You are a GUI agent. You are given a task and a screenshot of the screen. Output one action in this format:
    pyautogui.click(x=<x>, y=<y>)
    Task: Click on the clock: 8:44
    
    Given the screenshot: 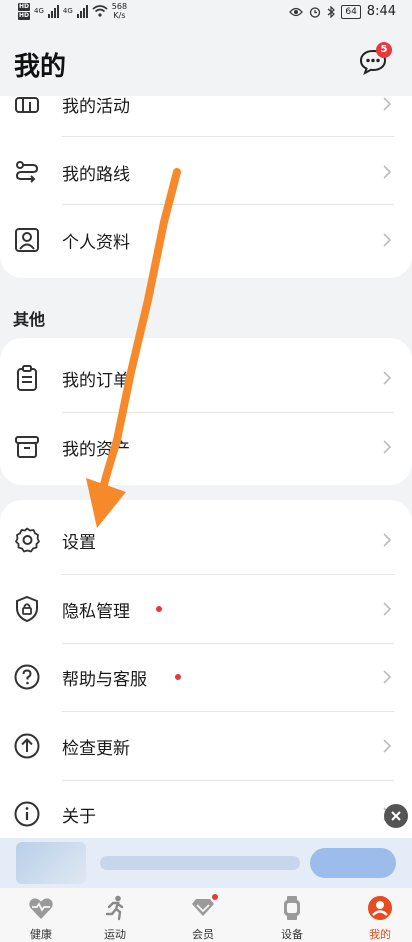 What is the action you would take?
    pyautogui.click(x=381, y=11)
    